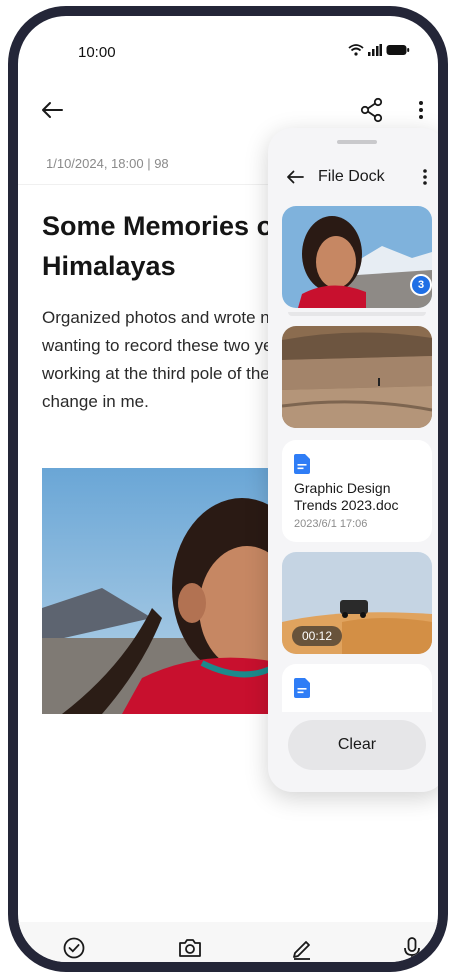 The image size is (456, 978). I want to click on battery-icon, so click(398, 50).